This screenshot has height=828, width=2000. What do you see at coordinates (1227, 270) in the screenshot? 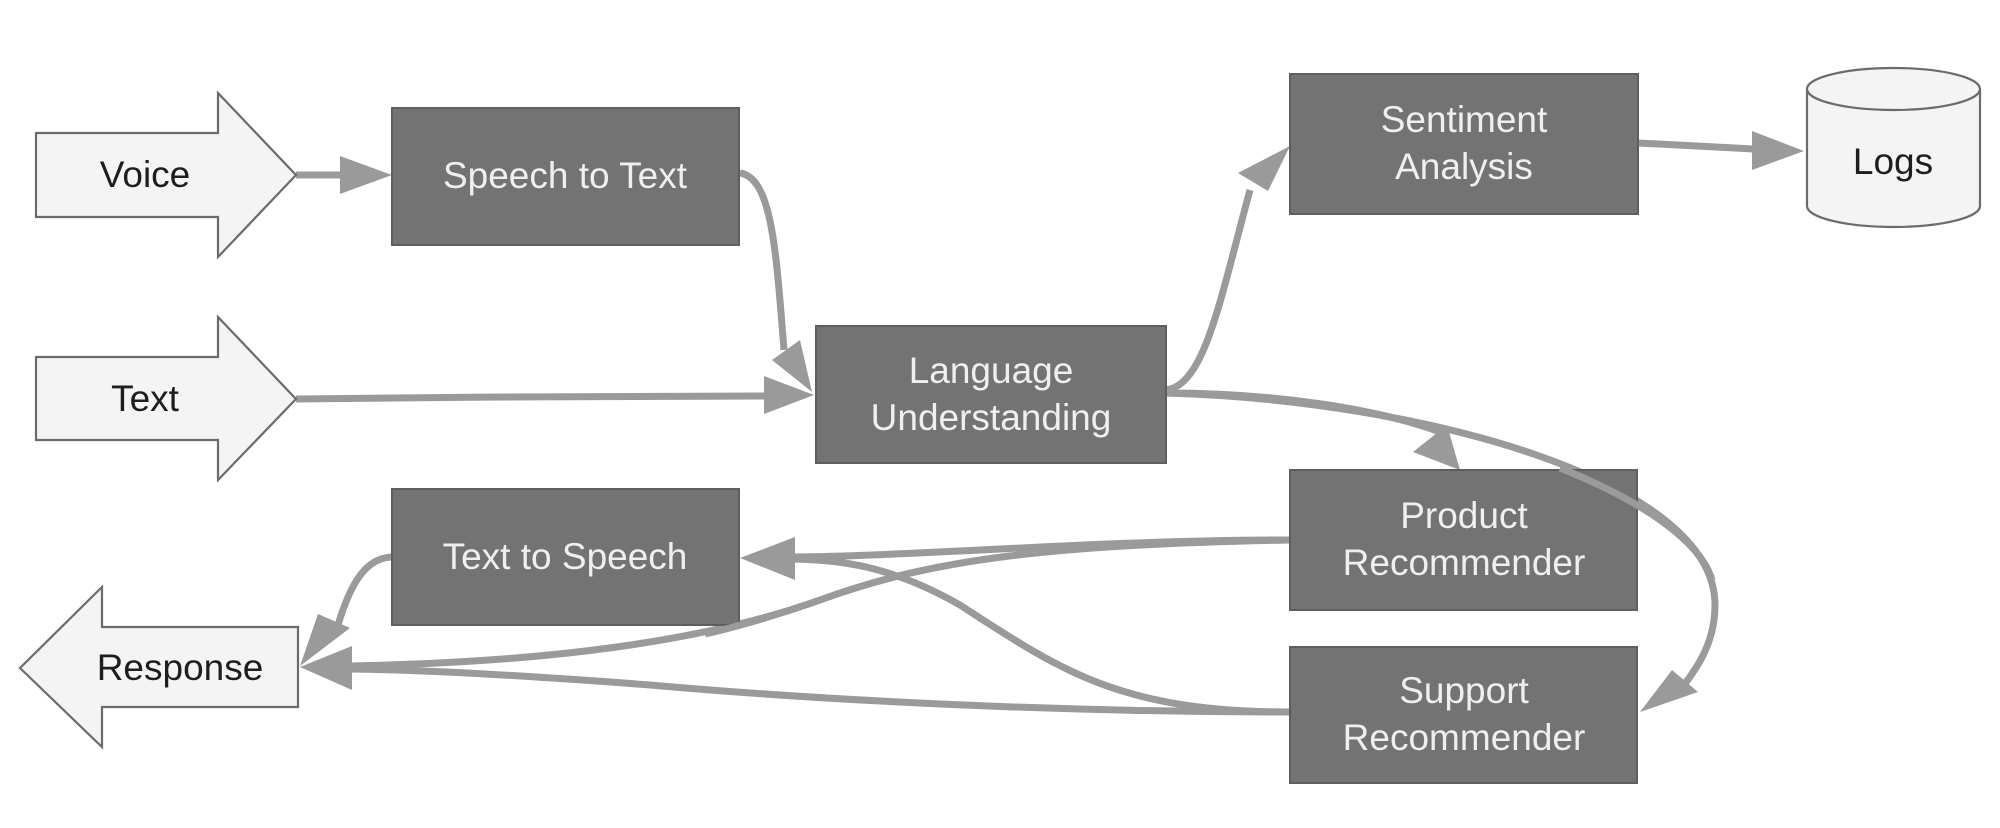
I see `edge-language-understanding-to-sentiment-analysis` at bounding box center [1227, 270].